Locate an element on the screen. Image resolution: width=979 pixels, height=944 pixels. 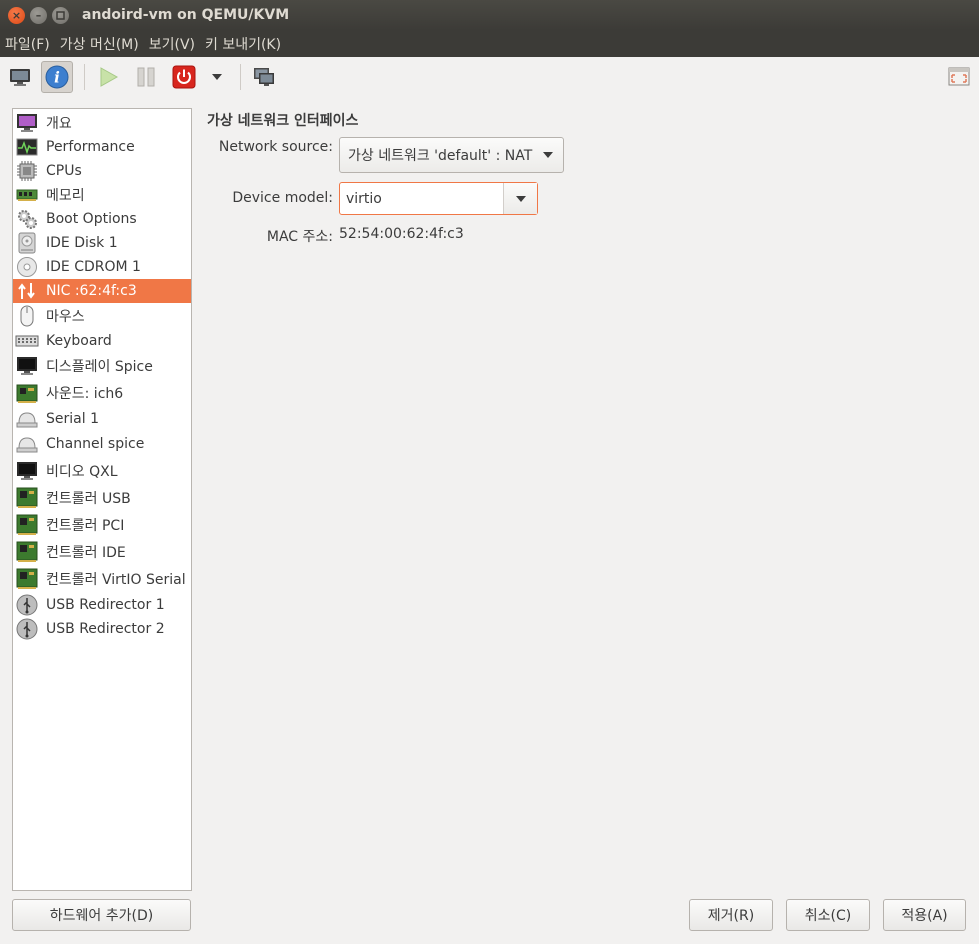
mouse-icon is located at coordinates (27, 316).